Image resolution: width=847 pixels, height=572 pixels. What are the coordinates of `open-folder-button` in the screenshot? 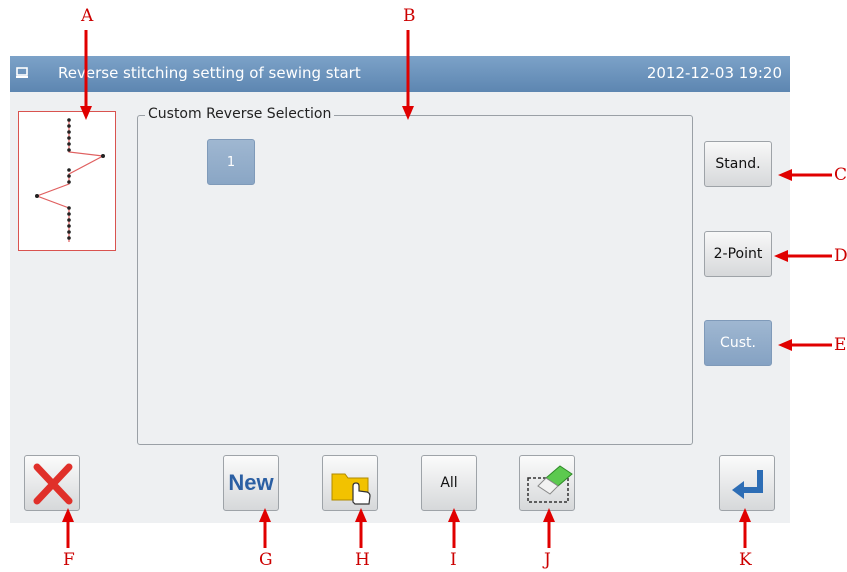 It's located at (350, 483).